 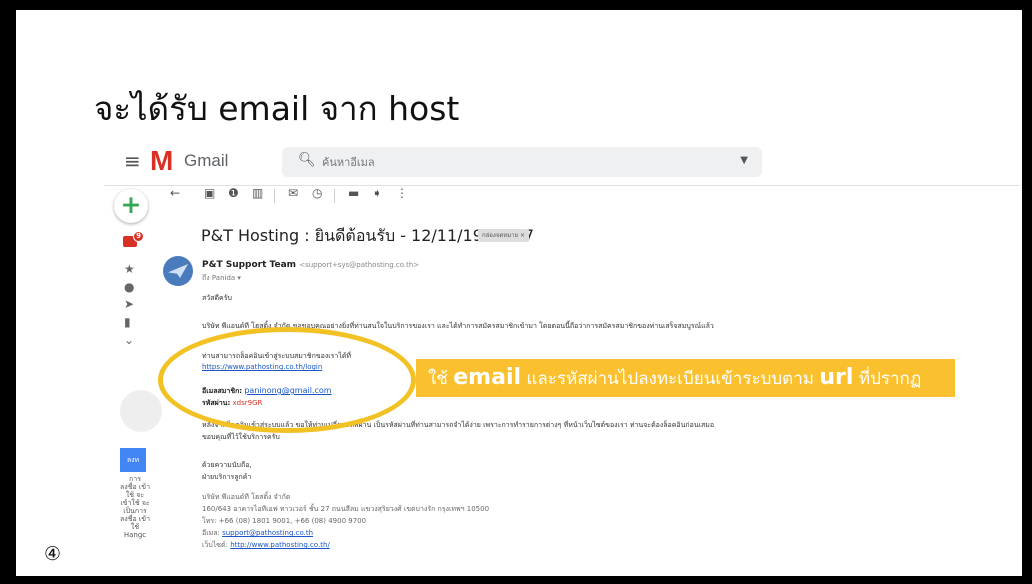 What do you see at coordinates (131, 206) in the screenshot?
I see `compose-button: +` at bounding box center [131, 206].